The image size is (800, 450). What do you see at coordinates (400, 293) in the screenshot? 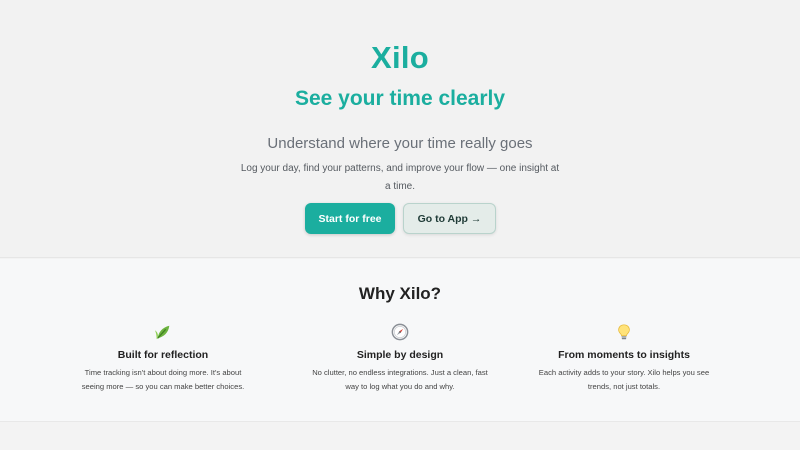
I see `section-title: Why Xilo?` at bounding box center [400, 293].